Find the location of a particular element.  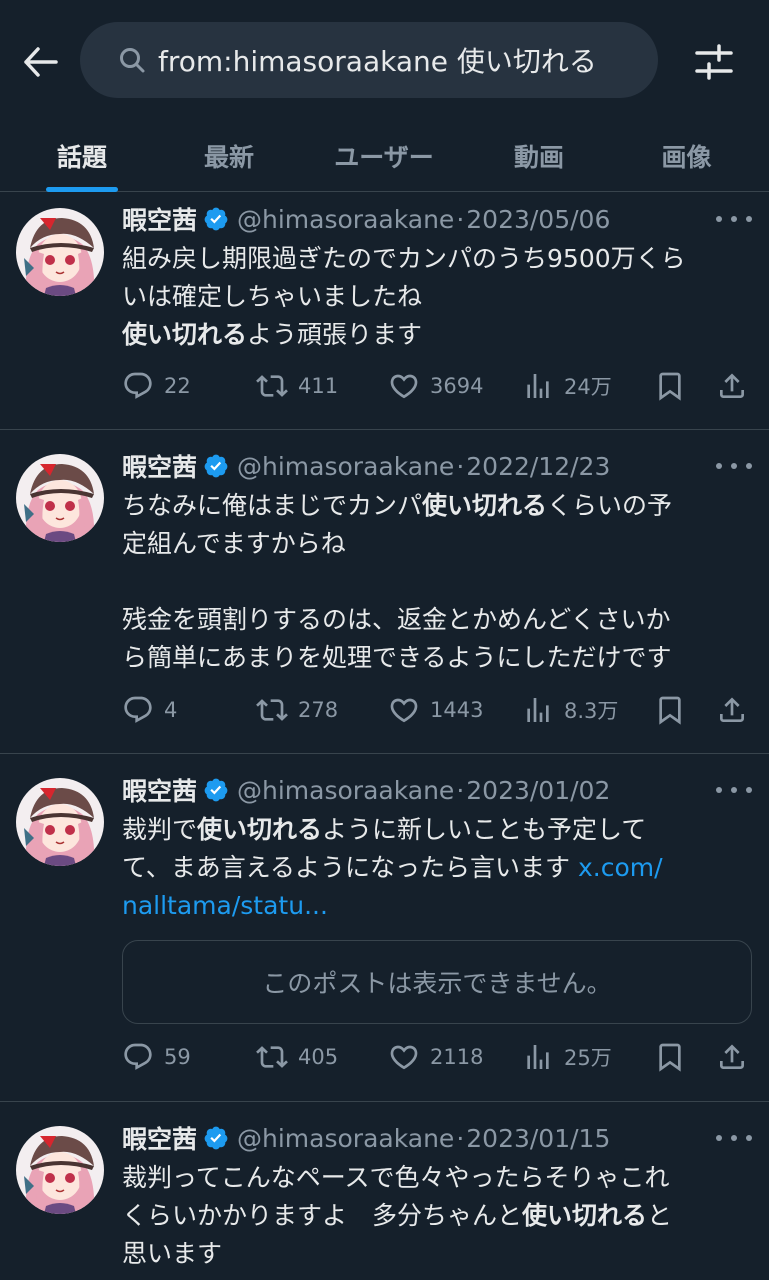

repost-button: 278 is located at coordinates (297, 710).